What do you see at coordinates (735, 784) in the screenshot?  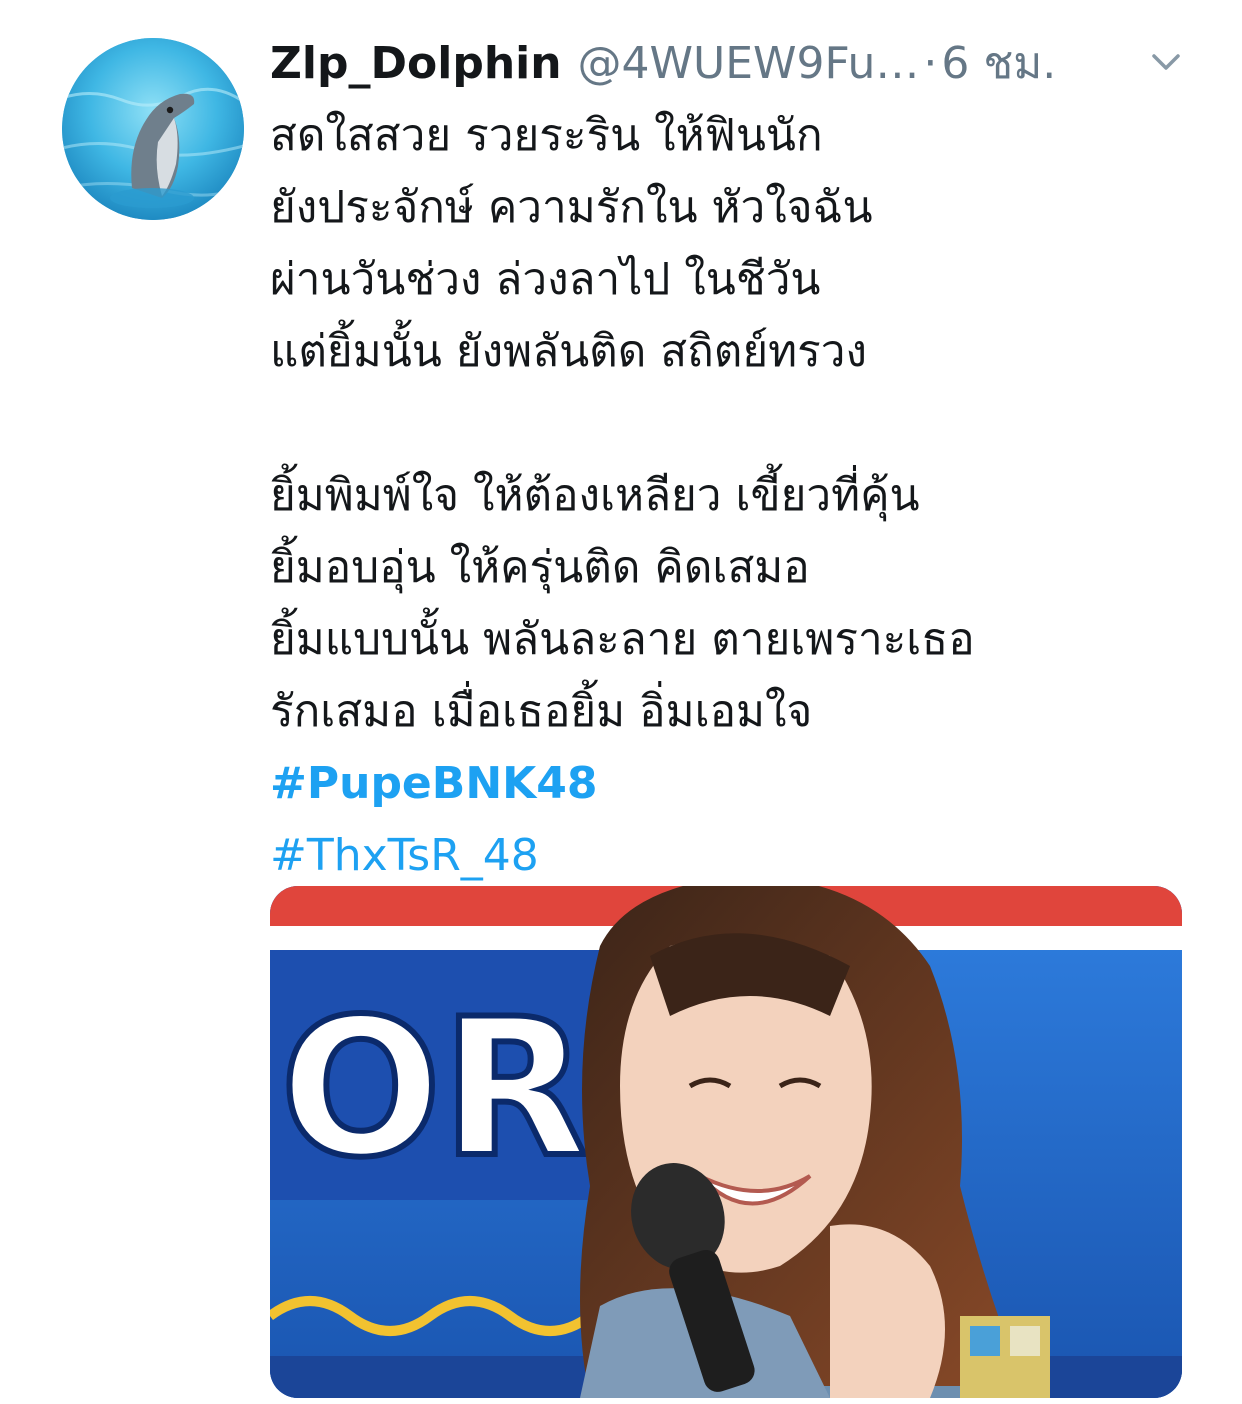 I see `hashtag-link: #PupeBNK48` at bounding box center [735, 784].